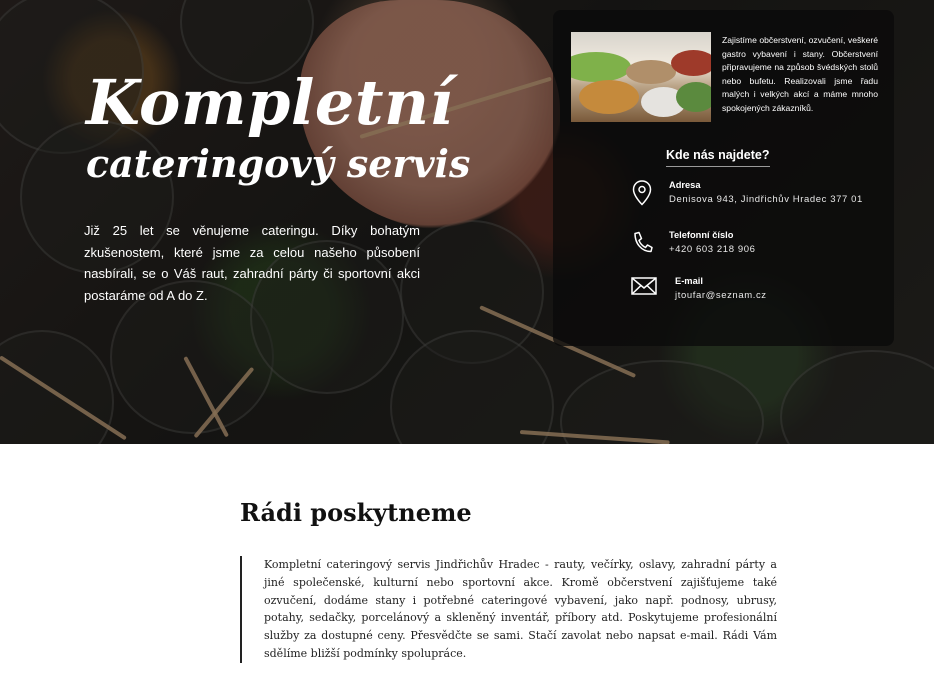  What do you see at coordinates (718, 157) in the screenshot?
I see `contact-heading: Kde nás najdete?` at bounding box center [718, 157].